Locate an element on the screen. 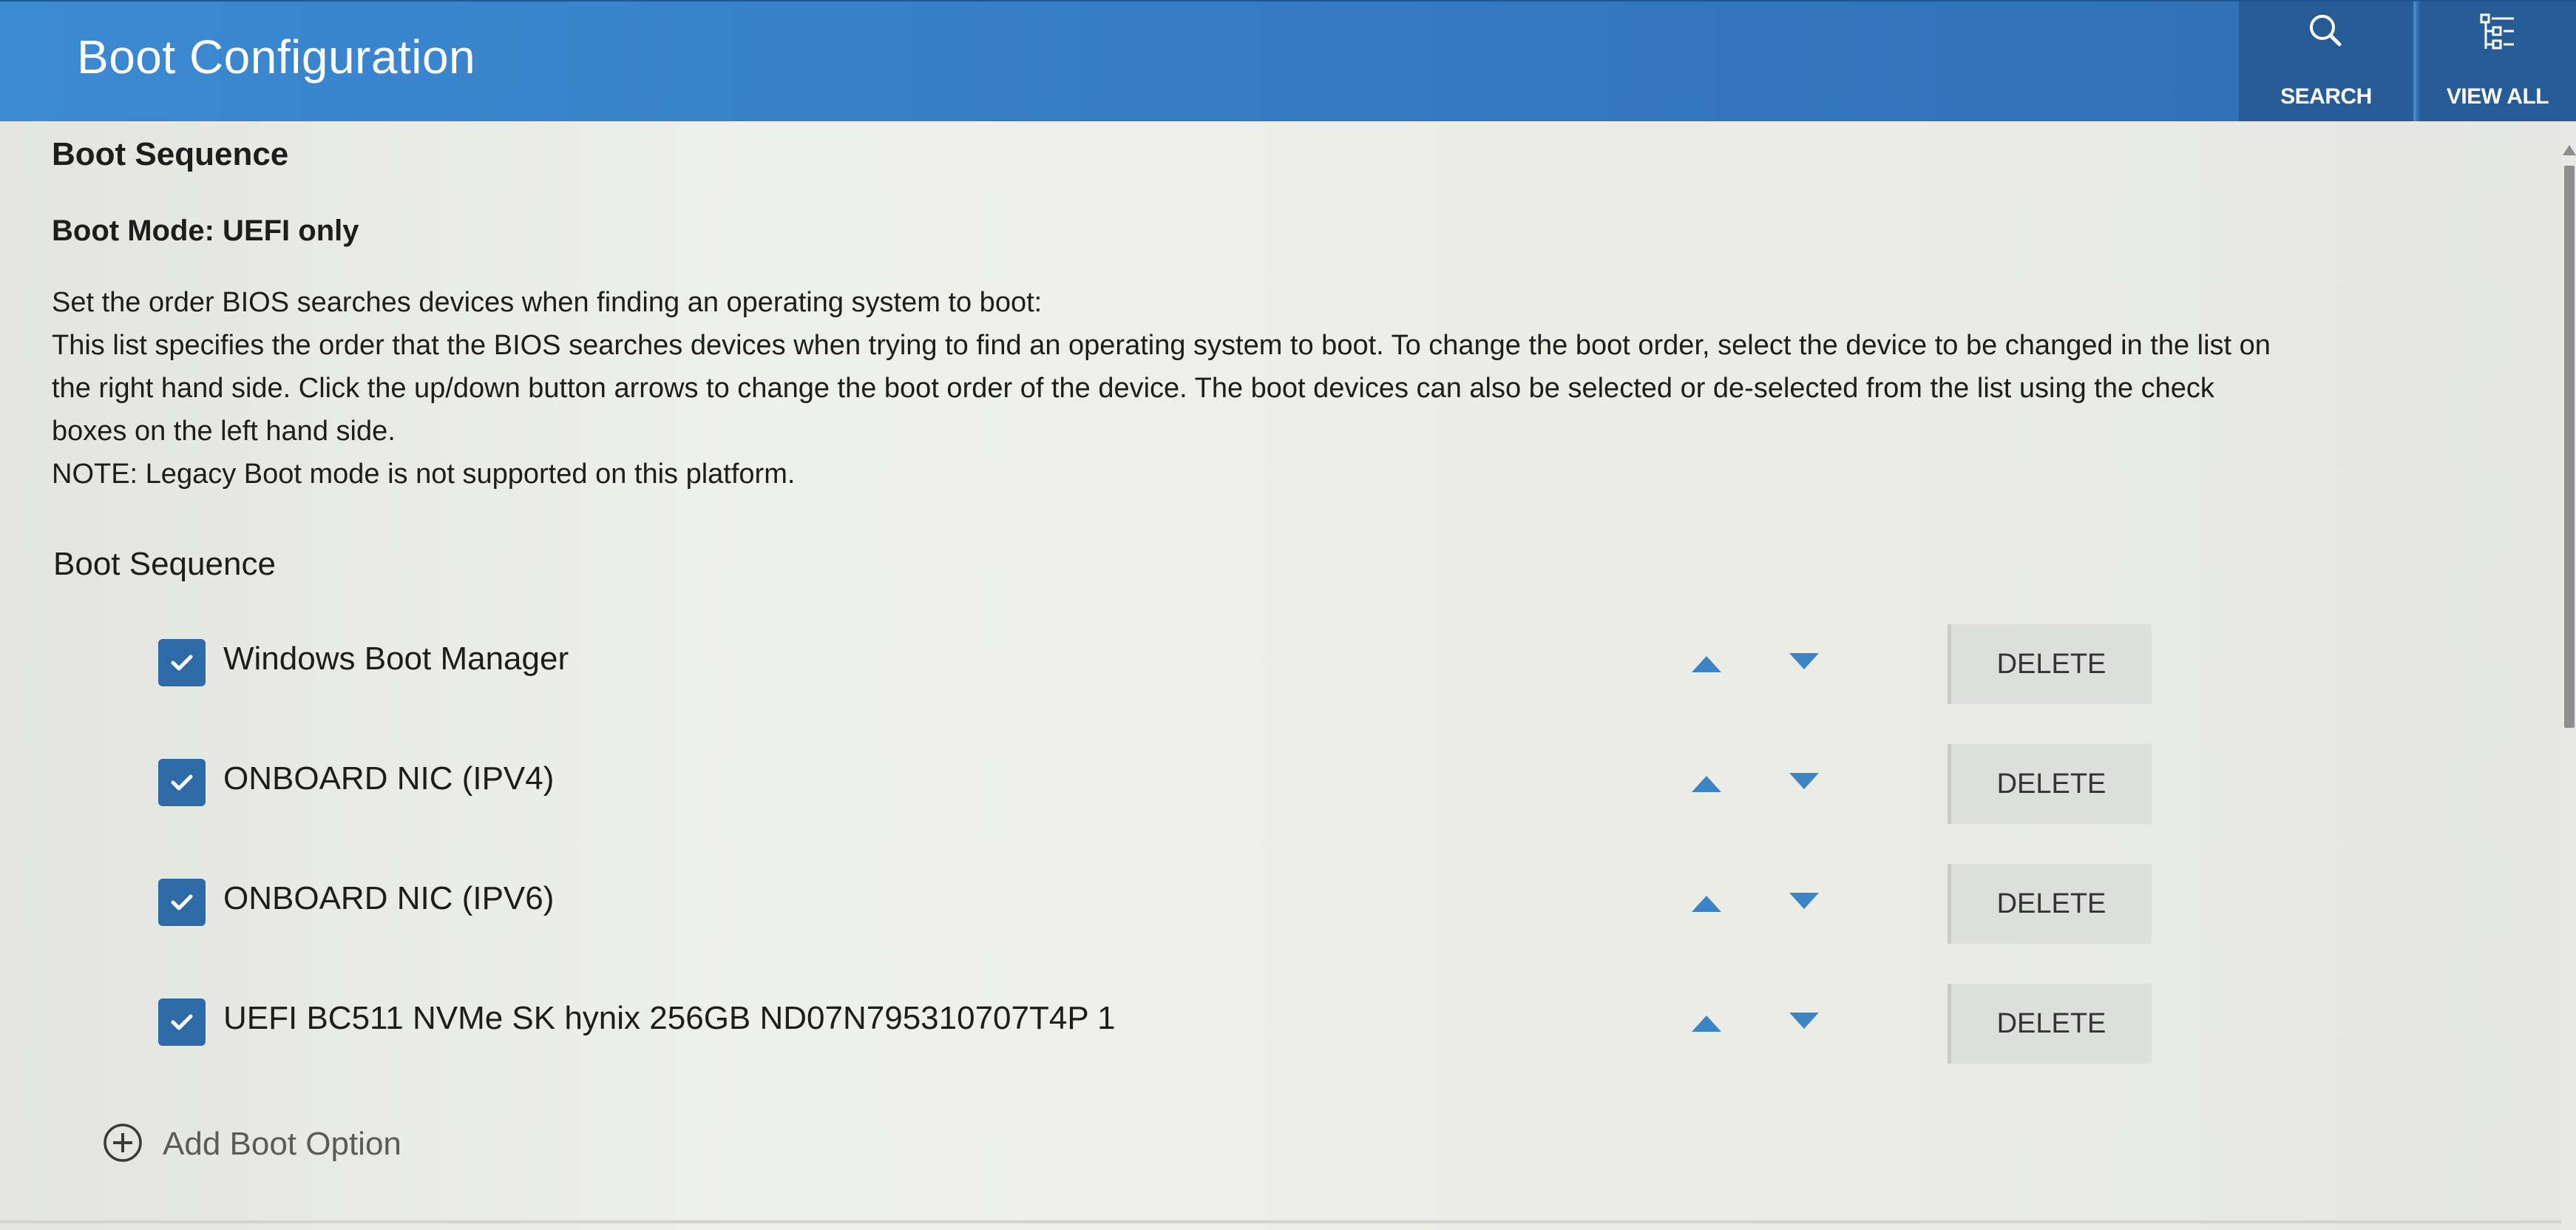  device-name: Windows Boot Manager is located at coordinates (396, 659).